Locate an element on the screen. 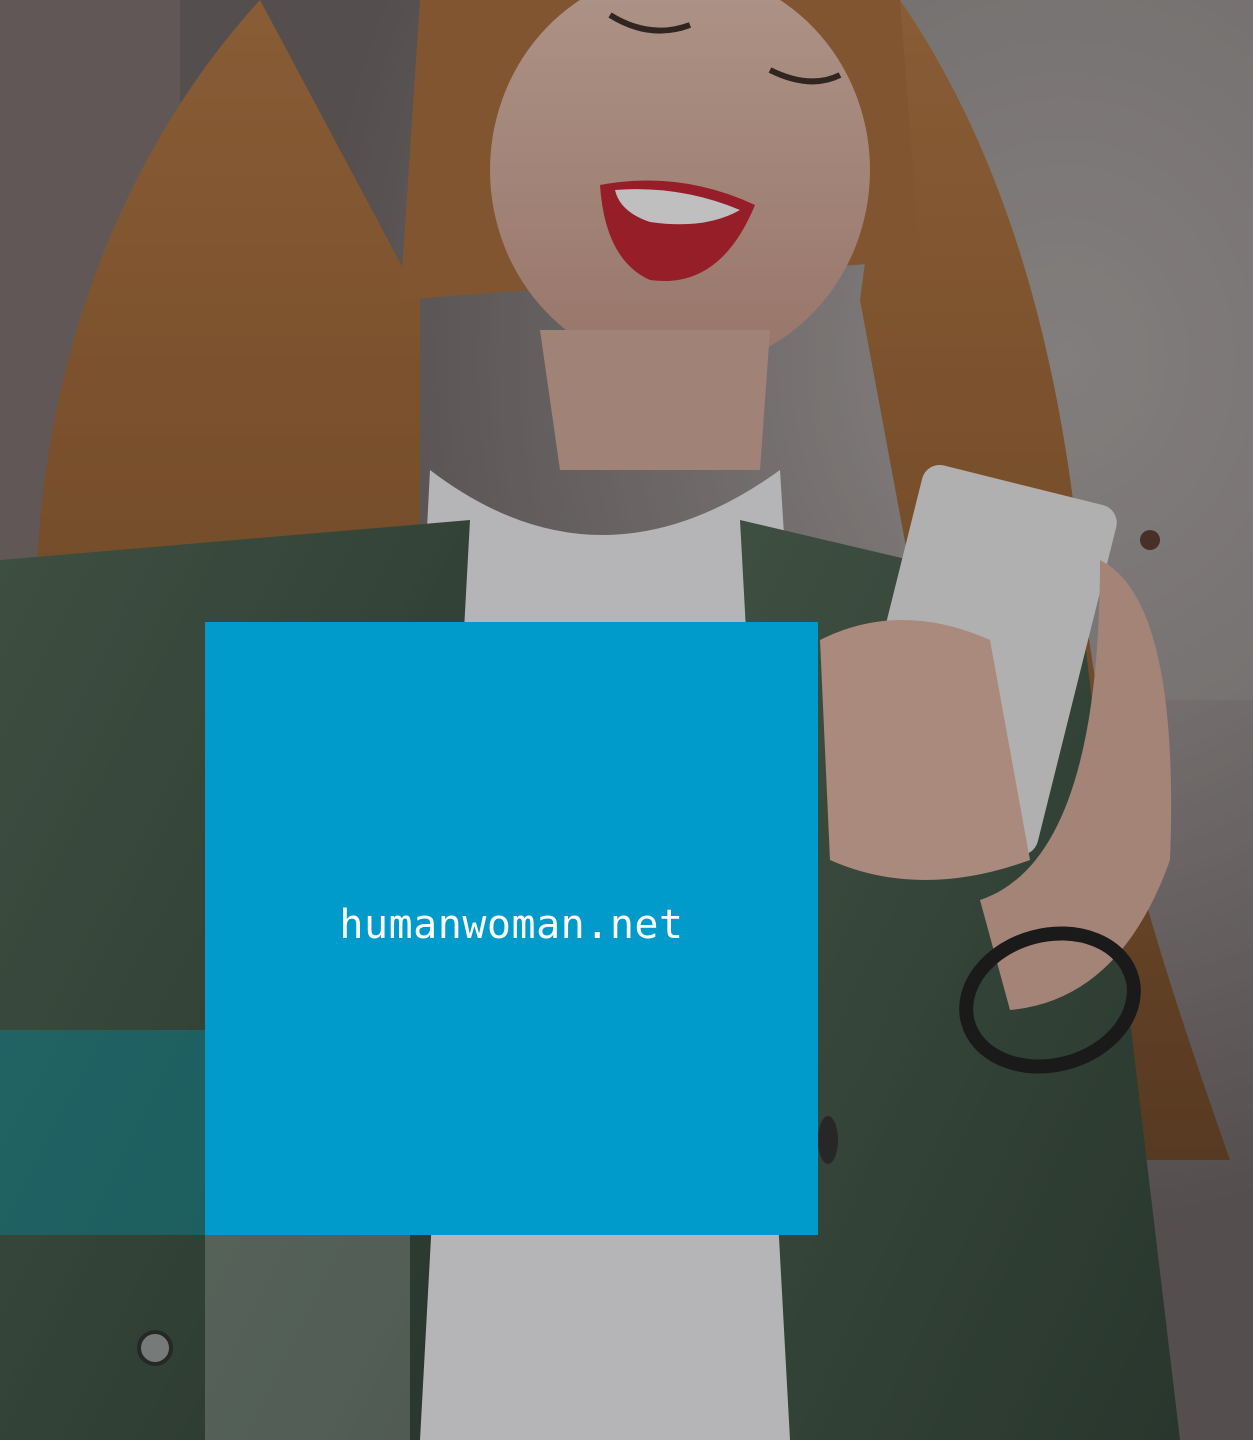 Image resolution: width=1253 pixels, height=1440 pixels. decorative-teal-panel is located at coordinates (102, 1132).